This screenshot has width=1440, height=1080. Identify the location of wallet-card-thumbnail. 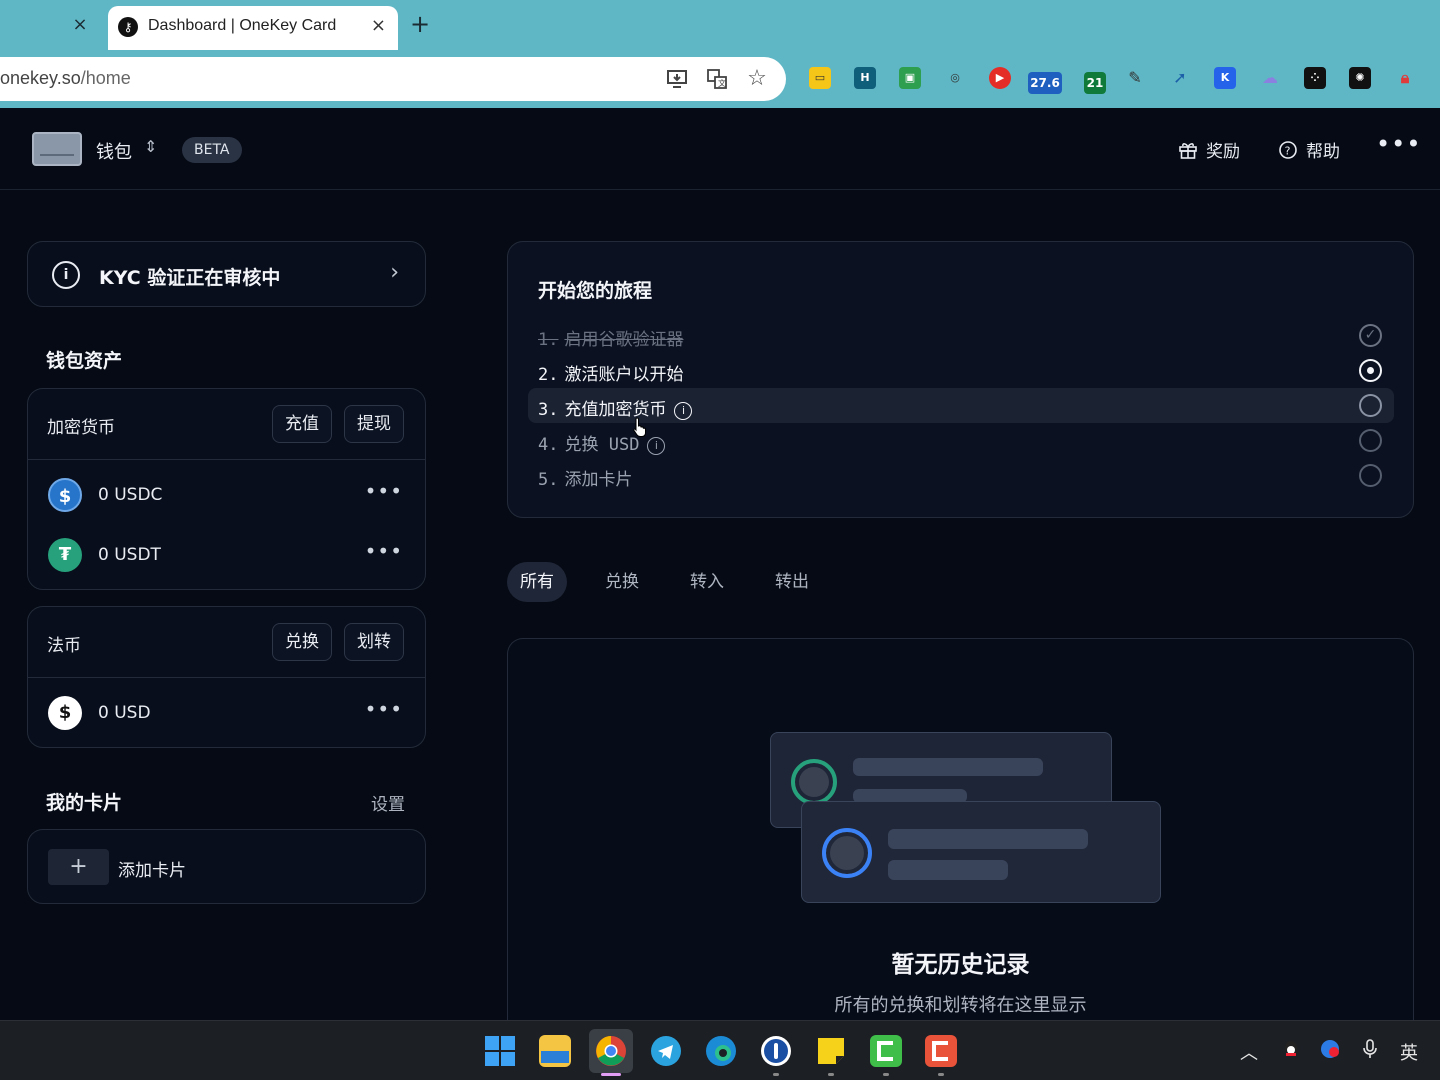
(57, 149).